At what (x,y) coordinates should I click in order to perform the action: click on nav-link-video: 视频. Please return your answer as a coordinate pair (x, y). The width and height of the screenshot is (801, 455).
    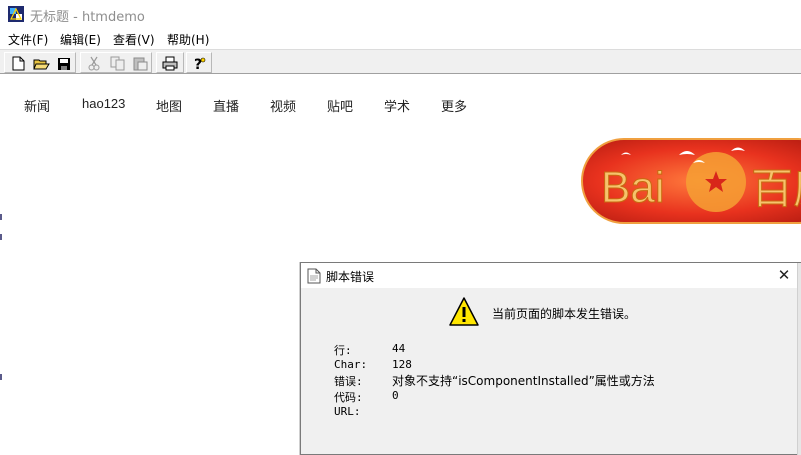
    Looking at the image, I should click on (283, 105).